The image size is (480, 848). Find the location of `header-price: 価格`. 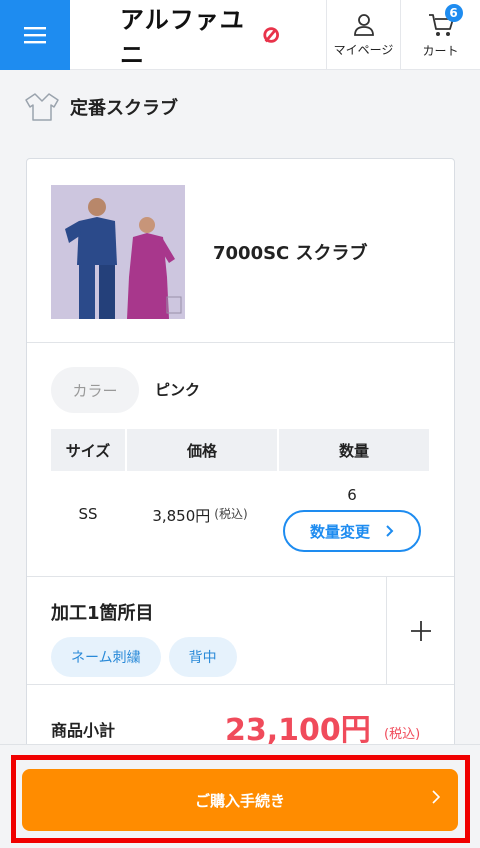

header-price: 価格 is located at coordinates (202, 450).